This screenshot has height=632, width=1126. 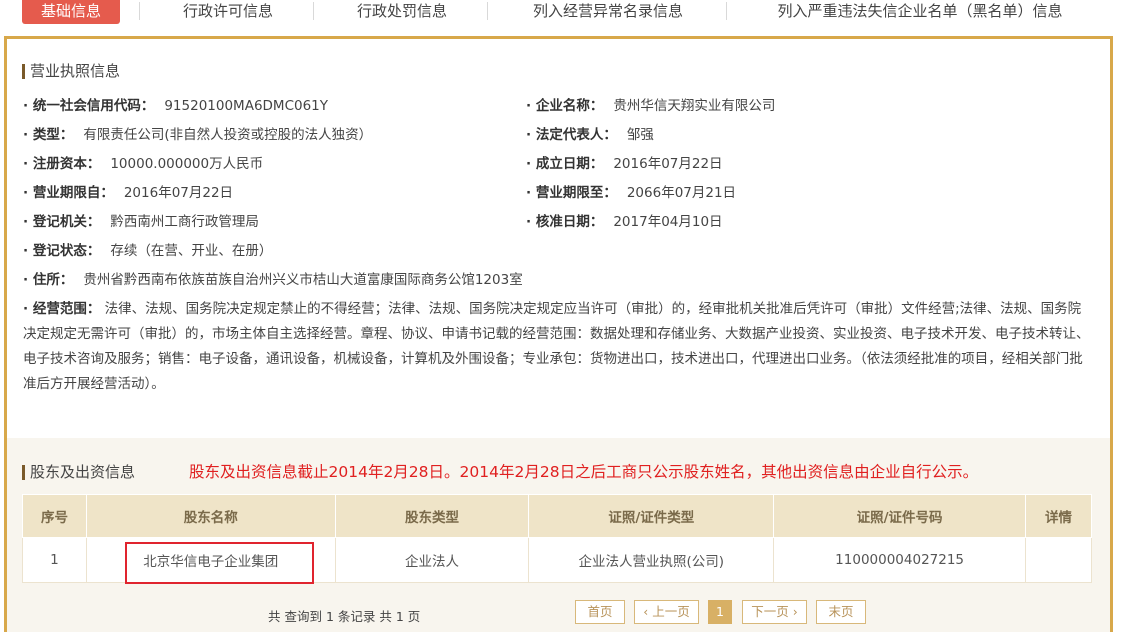 I want to click on field-value: 邹强, so click(x=640, y=135).